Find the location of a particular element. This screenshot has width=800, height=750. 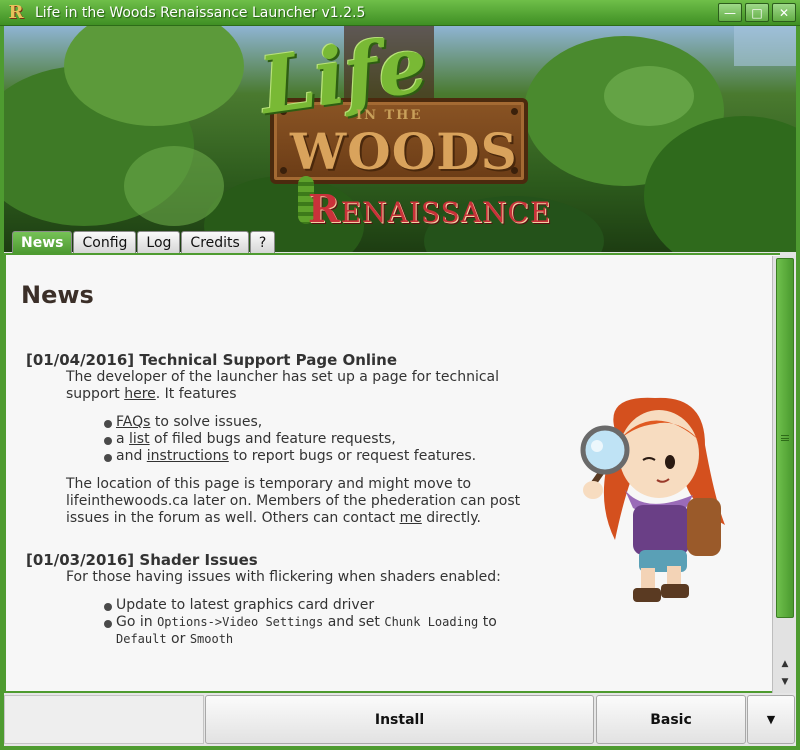

faqs-link: FAQs is located at coordinates (133, 422).